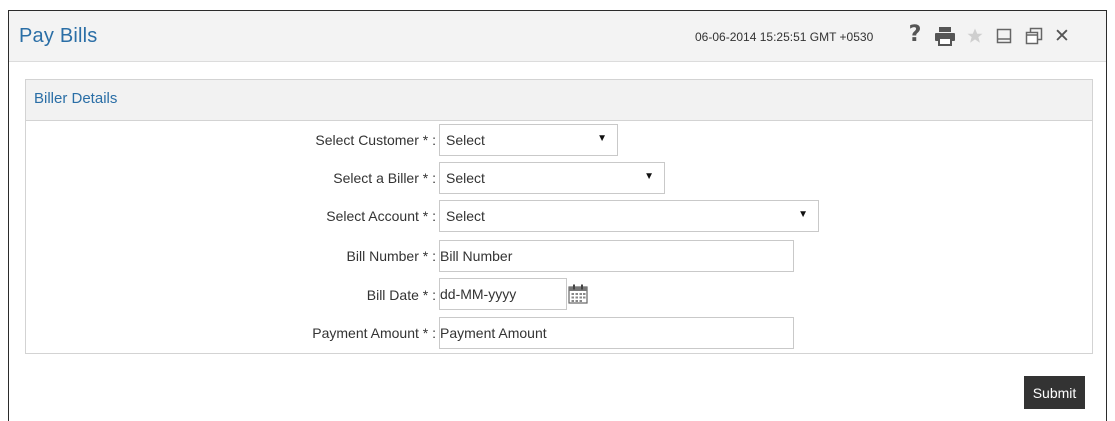 The image size is (1115, 421). What do you see at coordinates (375, 140) in the screenshot?
I see `customer-label: Select Customer * :` at bounding box center [375, 140].